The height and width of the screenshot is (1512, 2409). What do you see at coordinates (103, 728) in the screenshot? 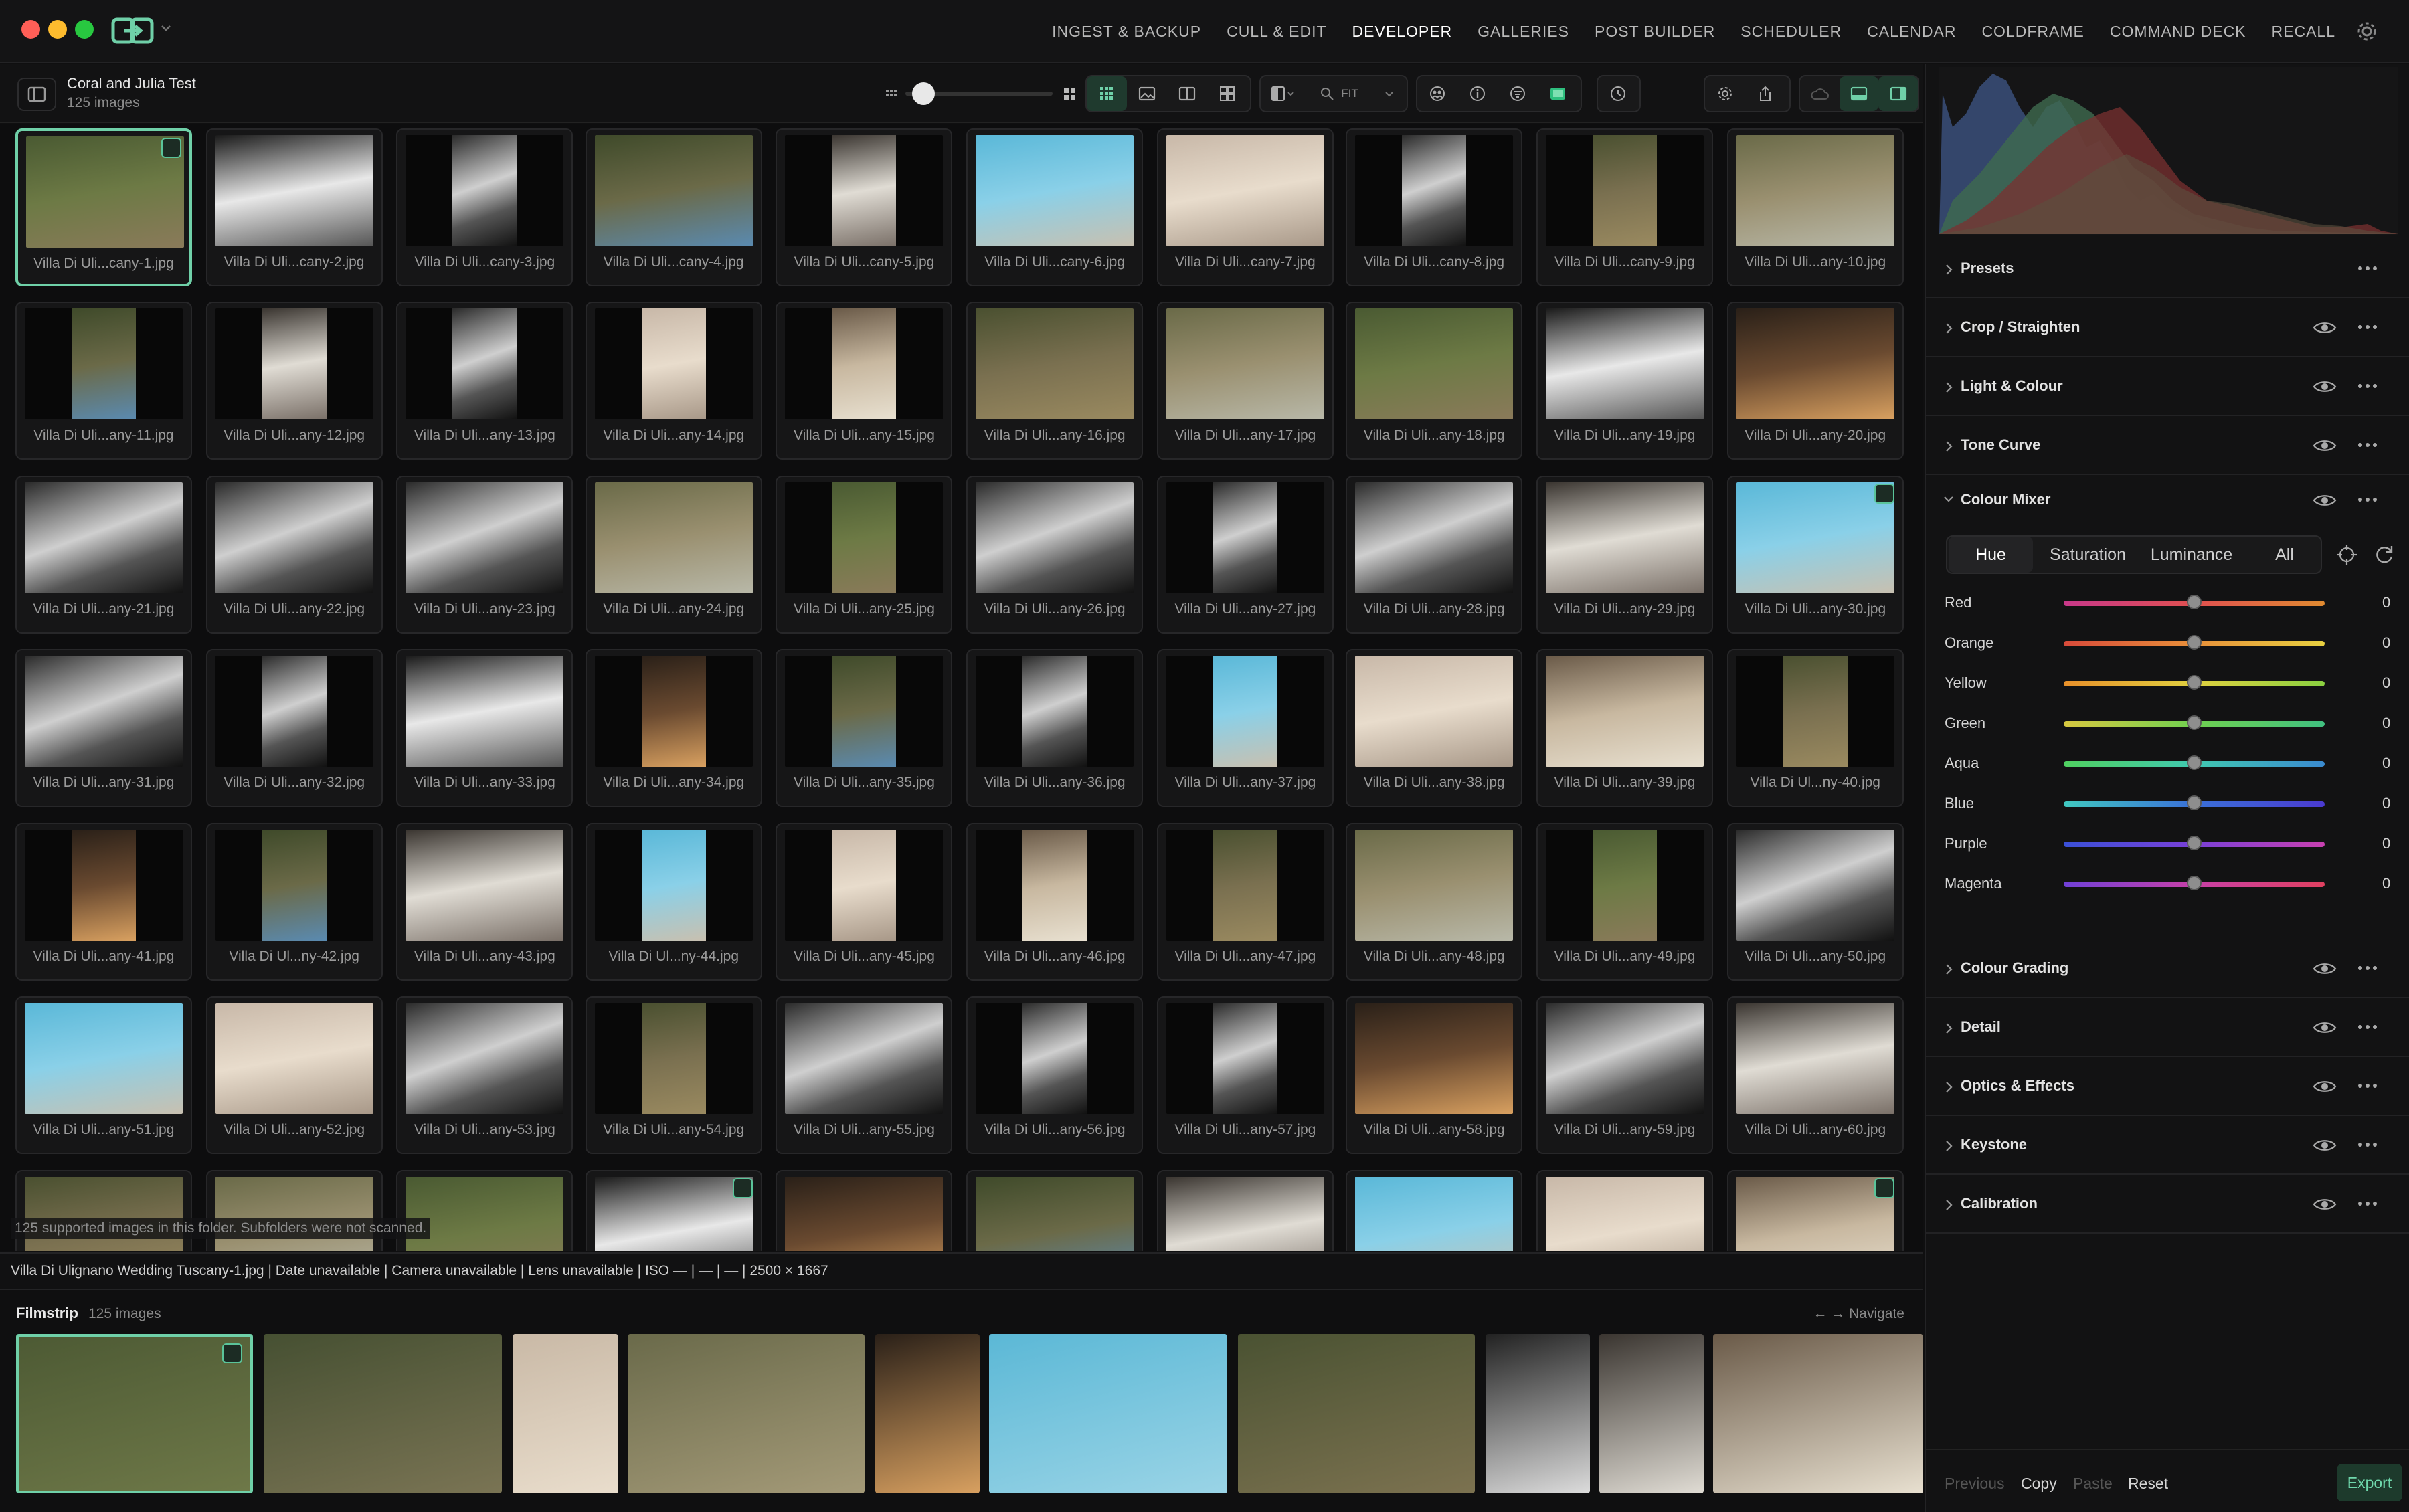
I see `thumbnail: Villa Di Uli...any-31.jpg` at bounding box center [103, 728].